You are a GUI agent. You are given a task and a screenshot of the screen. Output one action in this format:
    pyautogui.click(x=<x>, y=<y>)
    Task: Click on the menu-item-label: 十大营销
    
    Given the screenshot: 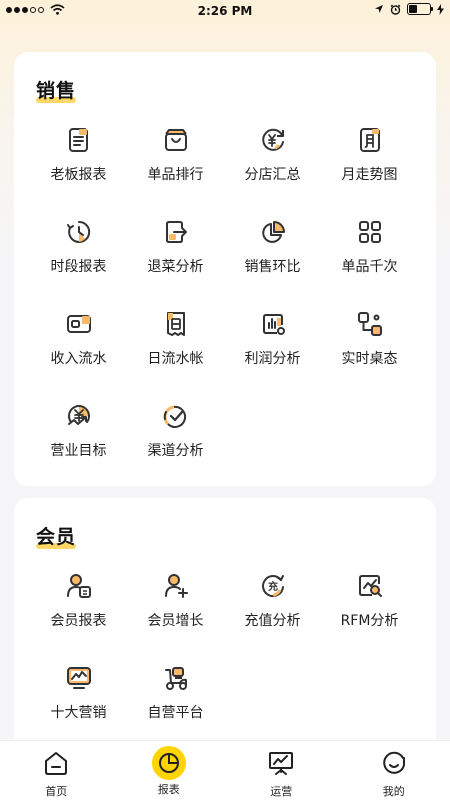 What is the action you would take?
    pyautogui.click(x=78, y=713)
    